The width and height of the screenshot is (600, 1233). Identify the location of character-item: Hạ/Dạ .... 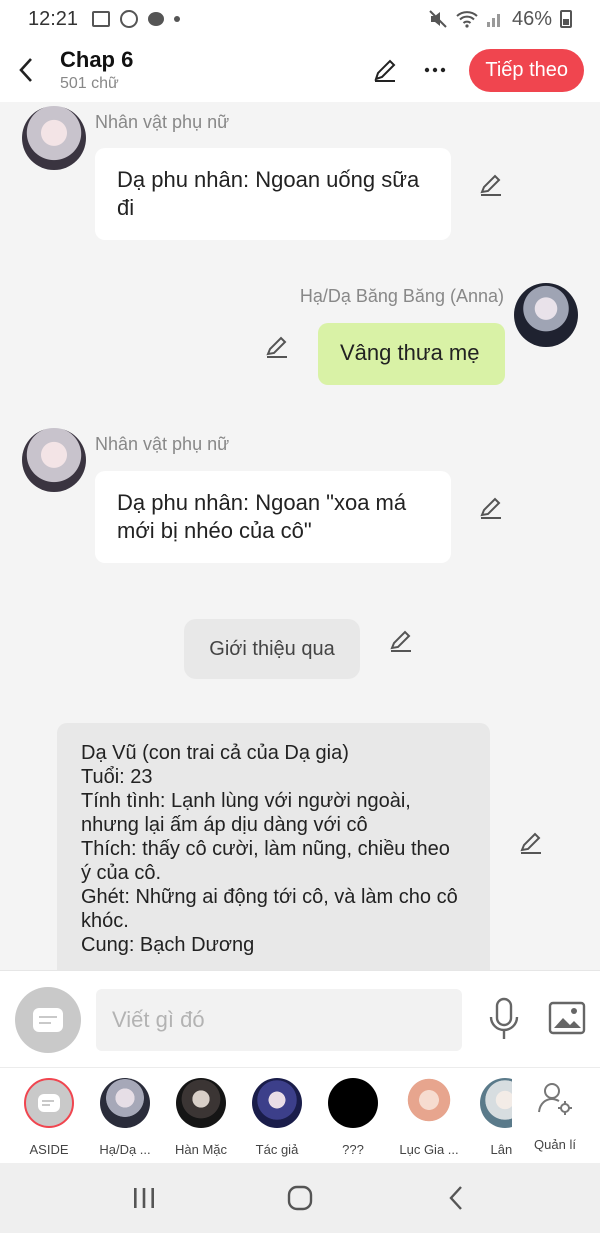
(125, 1117).